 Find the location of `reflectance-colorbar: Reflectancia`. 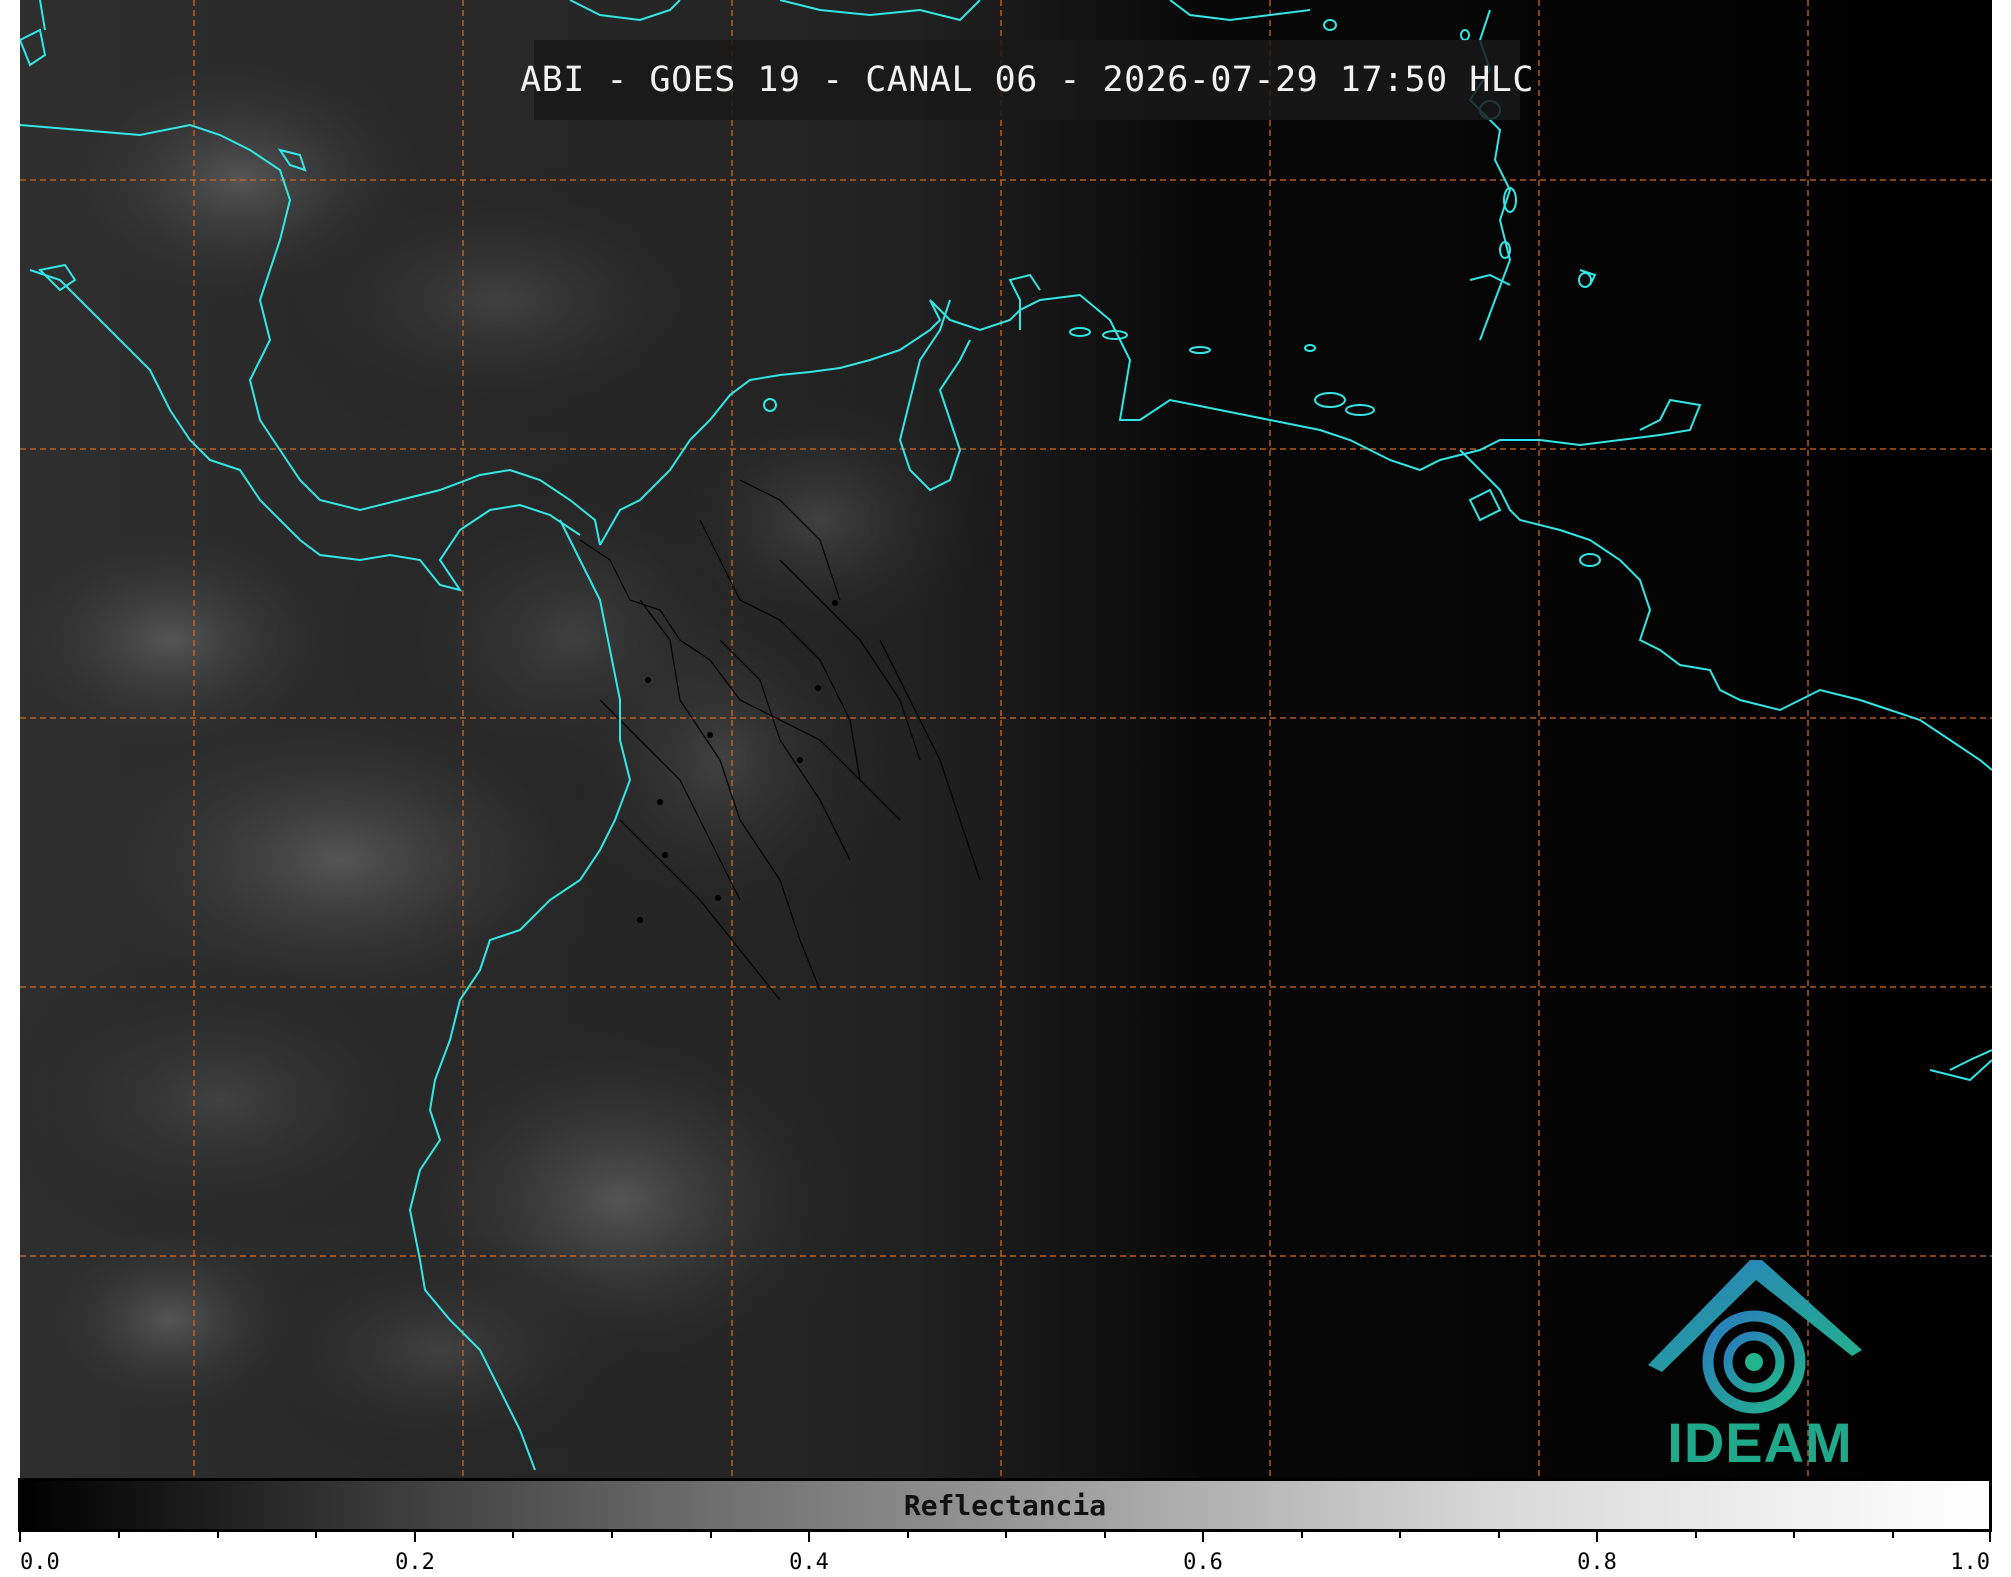

reflectance-colorbar: Reflectancia is located at coordinates (1005, 1505).